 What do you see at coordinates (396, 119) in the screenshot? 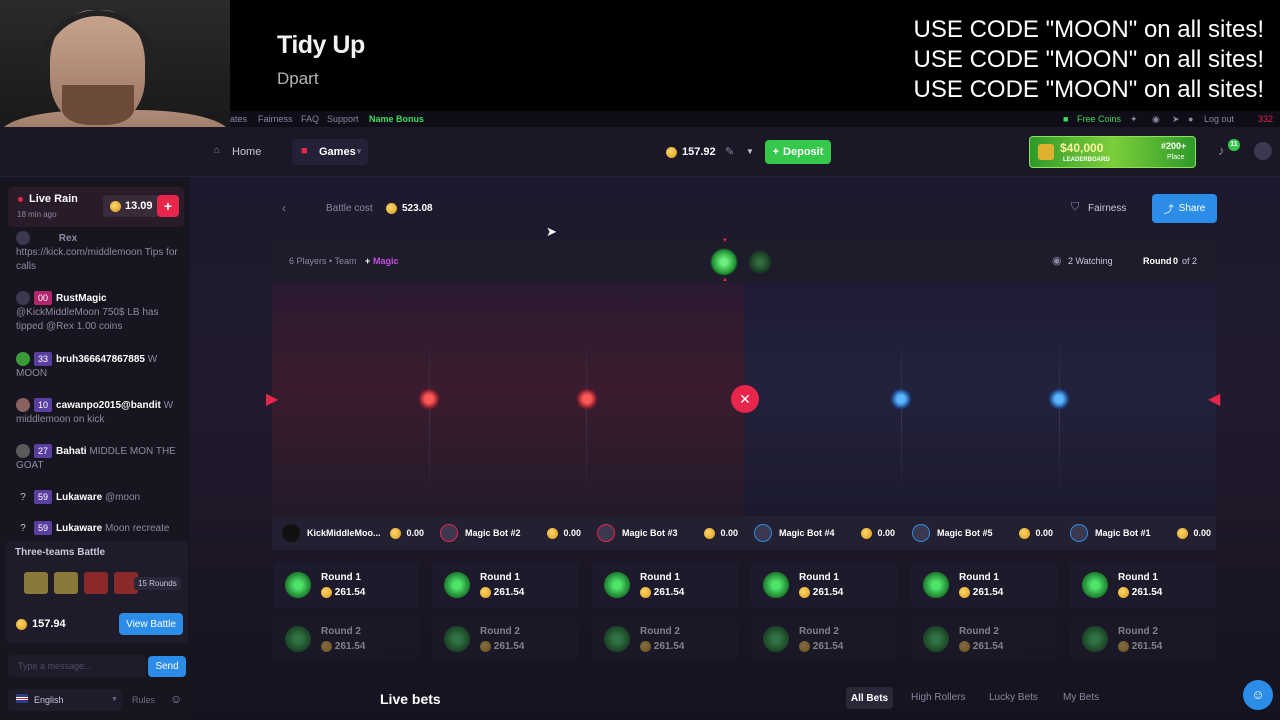
I see `topnav-name-bonus: Name Bonus` at bounding box center [396, 119].